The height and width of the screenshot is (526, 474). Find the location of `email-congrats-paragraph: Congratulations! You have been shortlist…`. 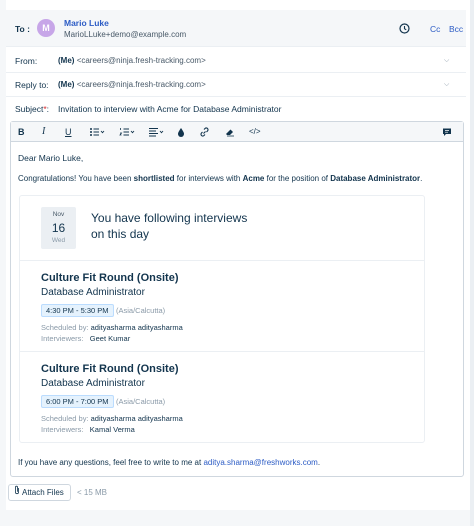

email-congrats-paragraph: Congratulations! You have been shortlist… is located at coordinates (220, 178).